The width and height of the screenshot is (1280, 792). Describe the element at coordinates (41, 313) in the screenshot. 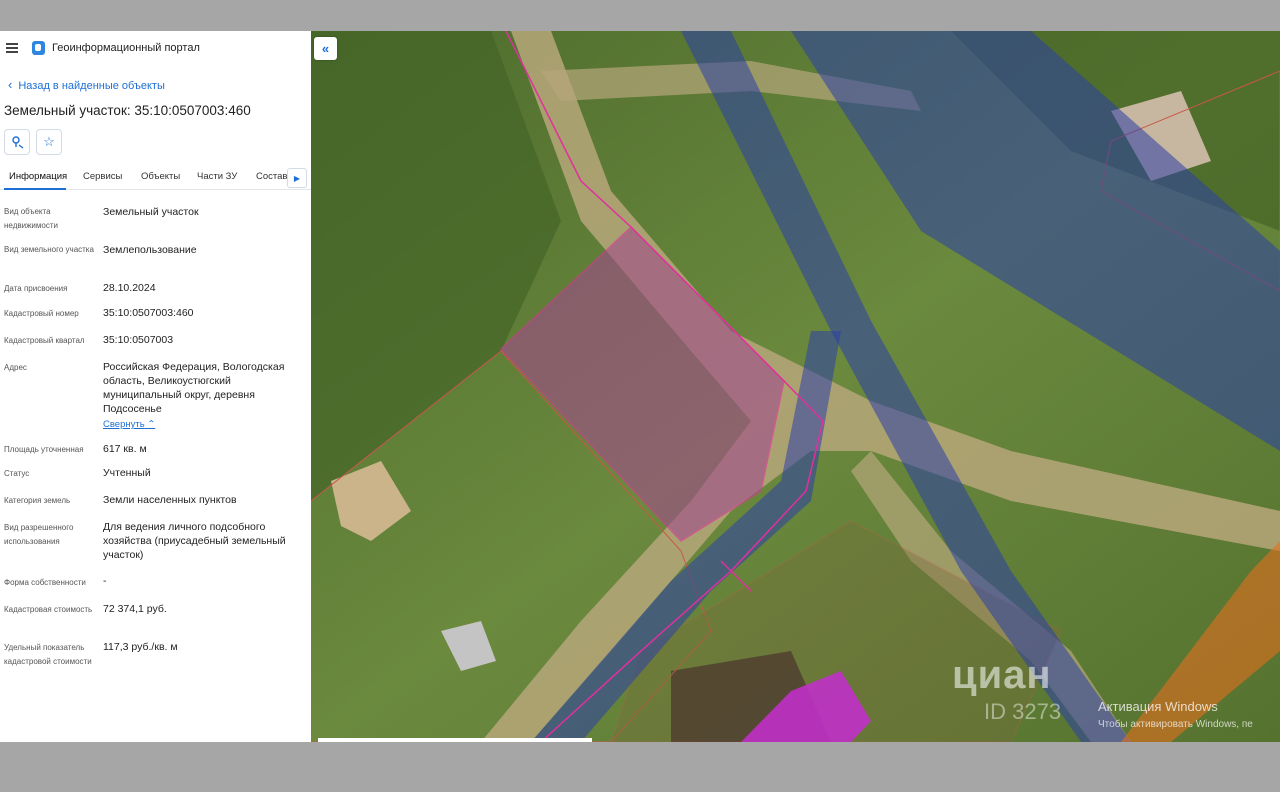

I see `attr-label-cadastral-number: Кадастровый номер` at that location.